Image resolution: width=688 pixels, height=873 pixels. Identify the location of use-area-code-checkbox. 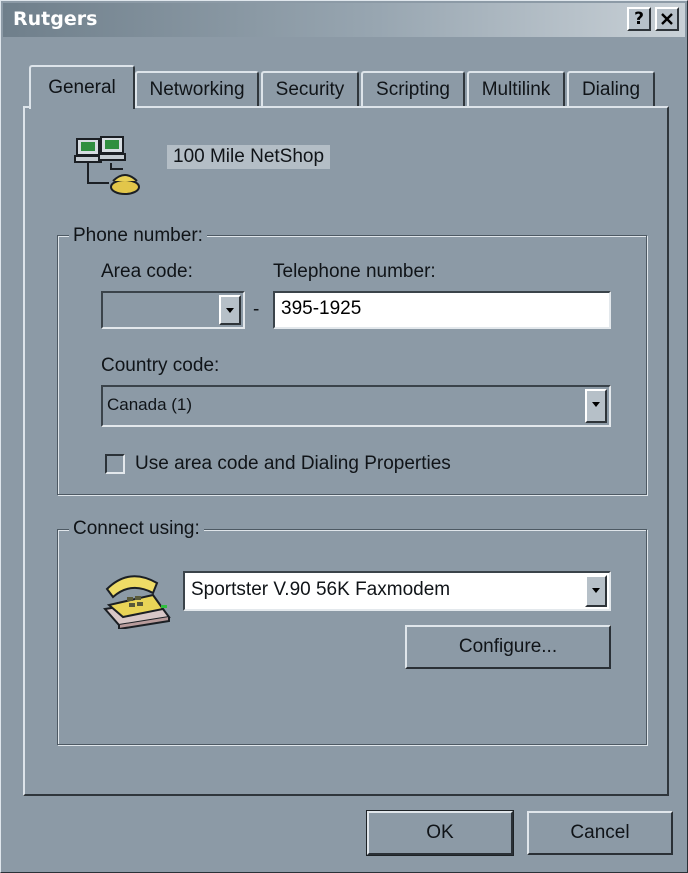
(115, 464).